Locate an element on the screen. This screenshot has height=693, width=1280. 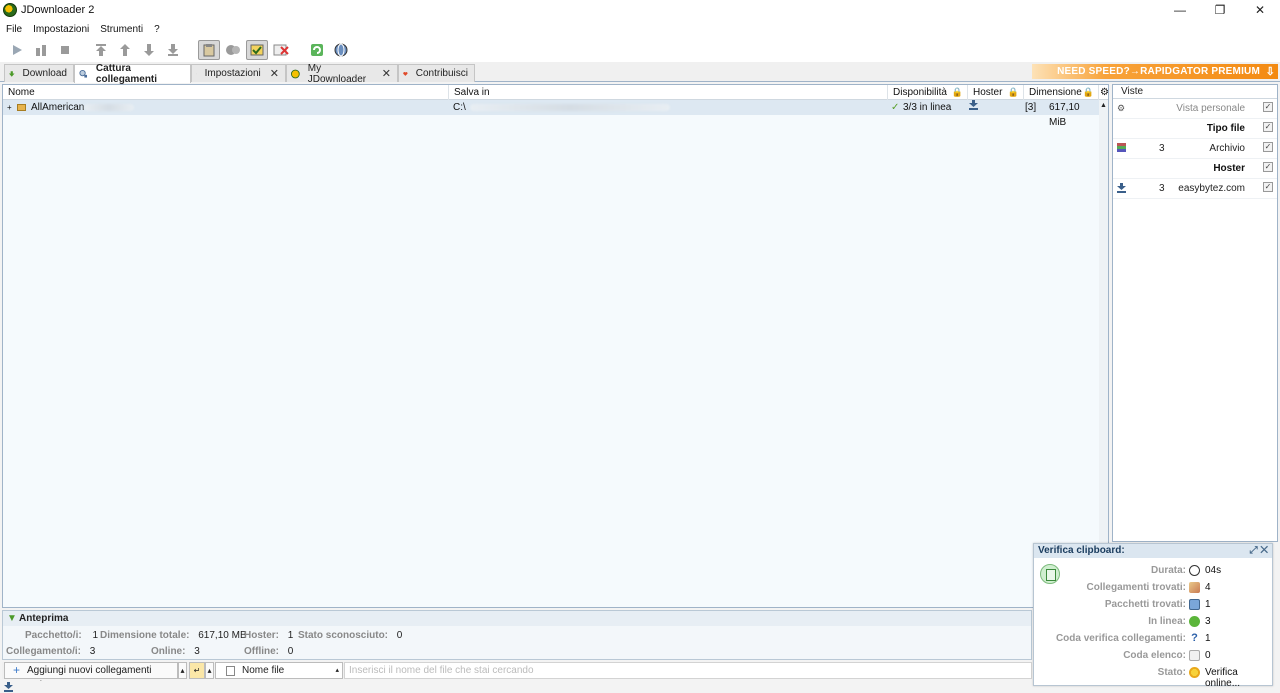
easybytez-checkbox: ✓ is located at coordinates (1268, 187).